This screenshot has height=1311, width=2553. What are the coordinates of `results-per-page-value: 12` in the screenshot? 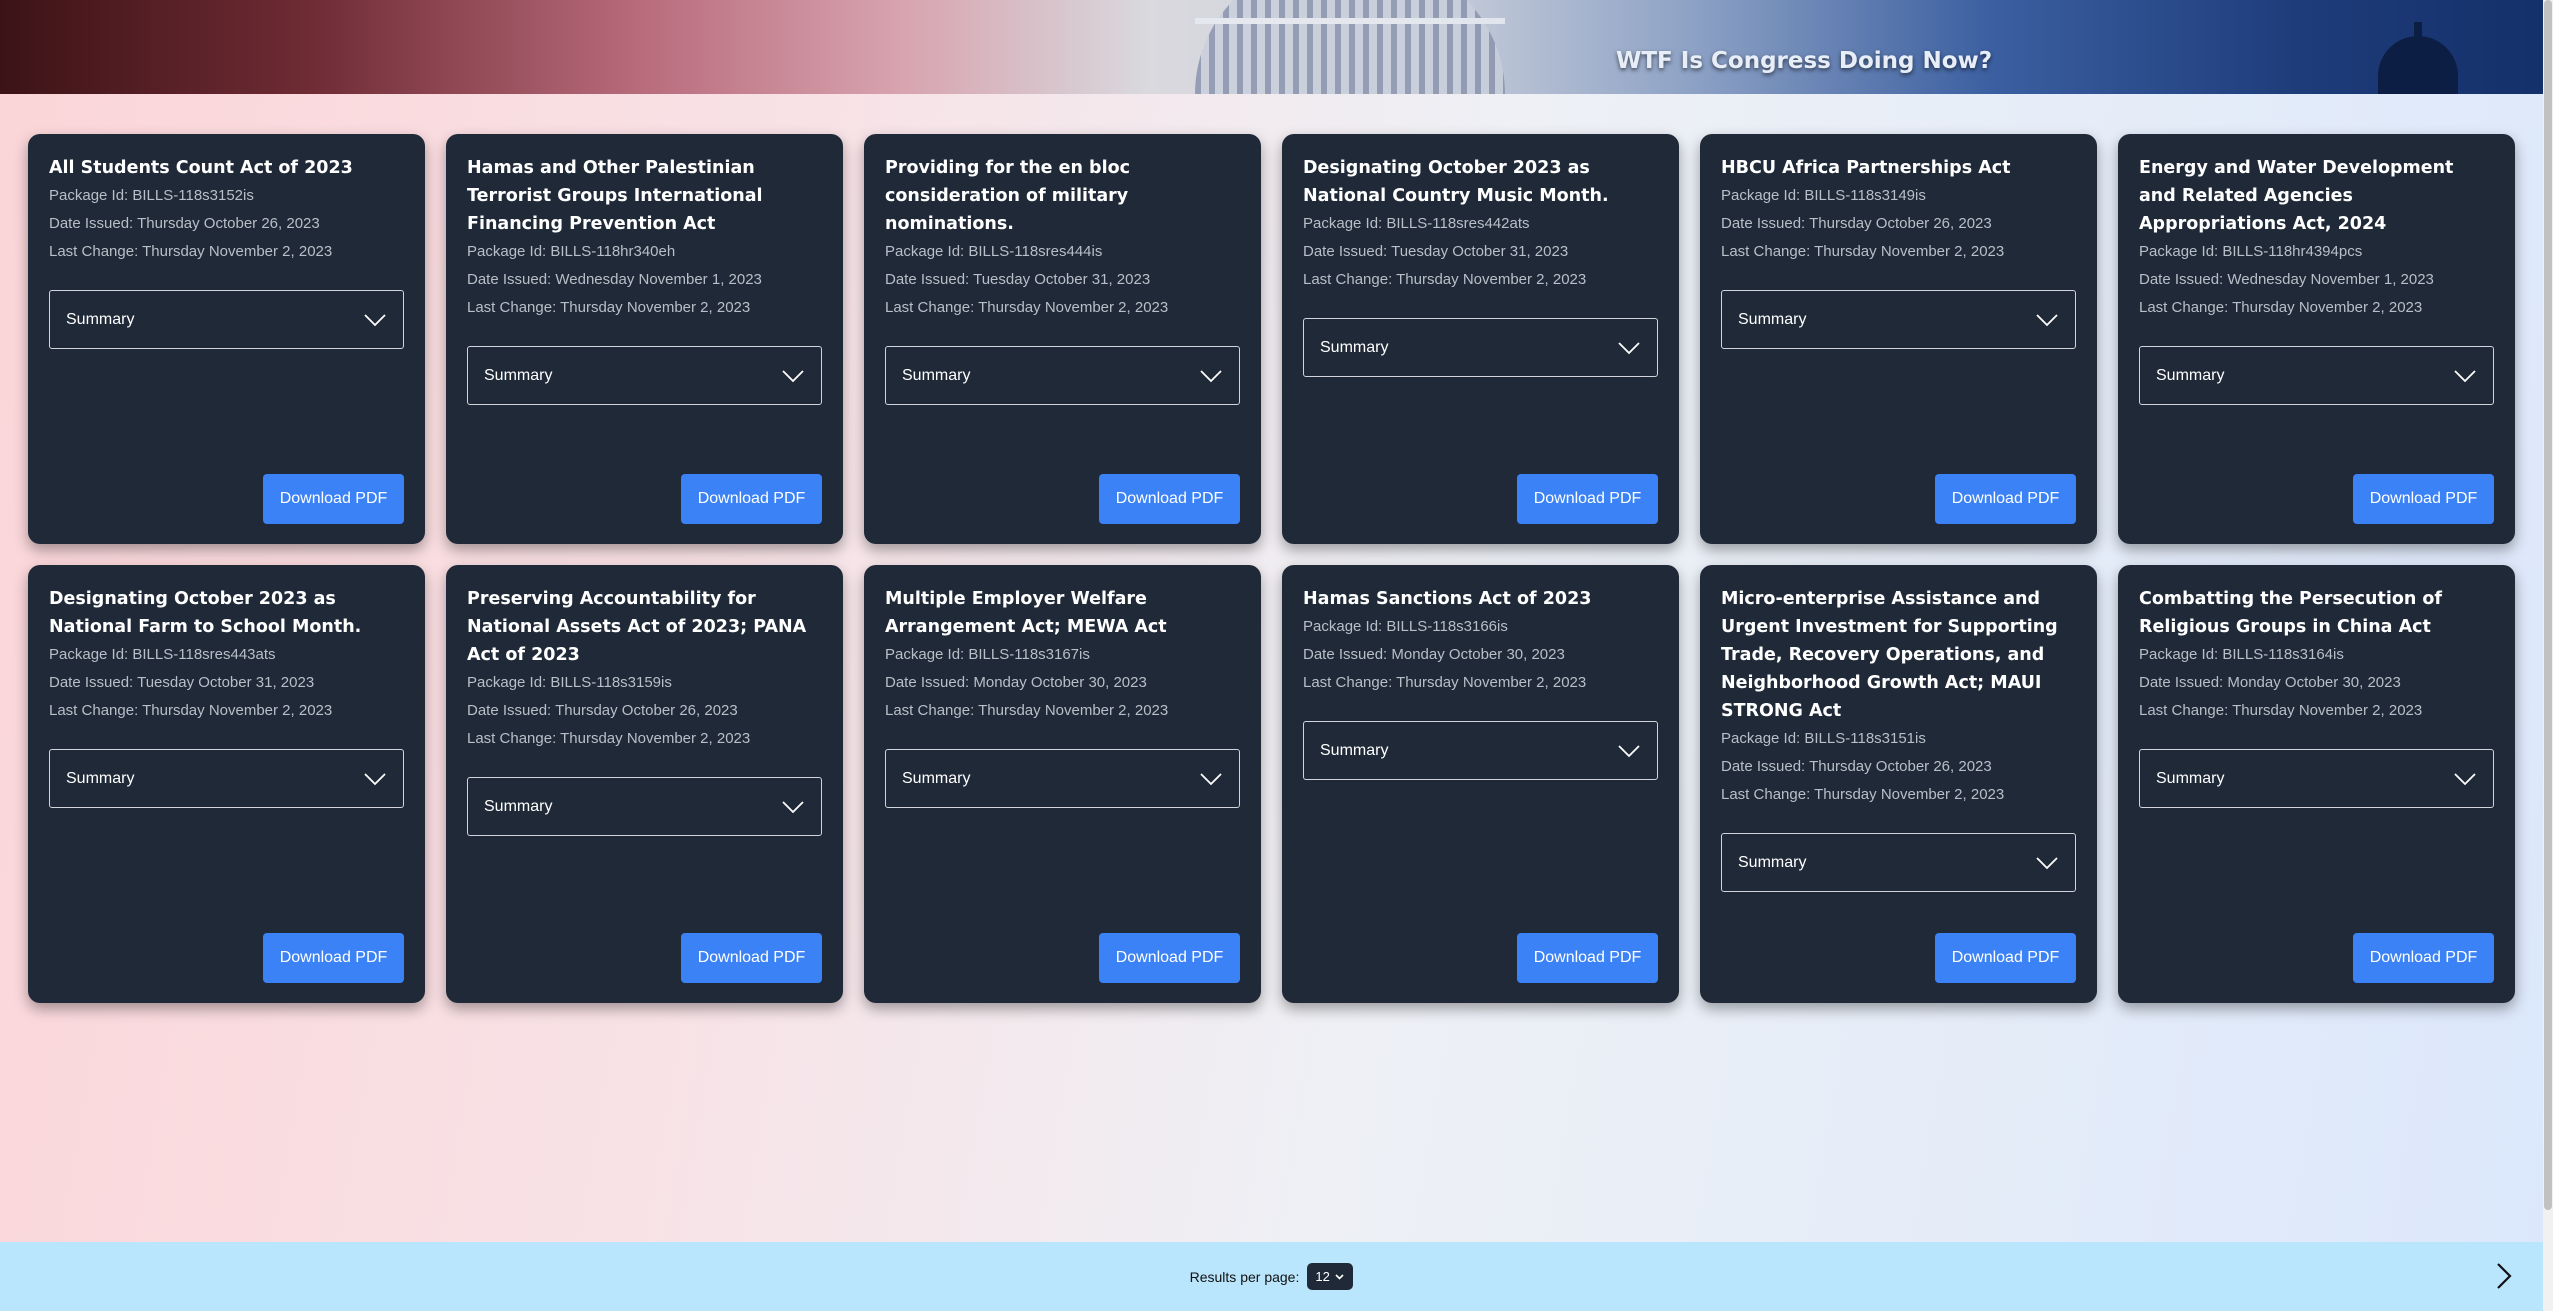 It's located at (1322, 1276).